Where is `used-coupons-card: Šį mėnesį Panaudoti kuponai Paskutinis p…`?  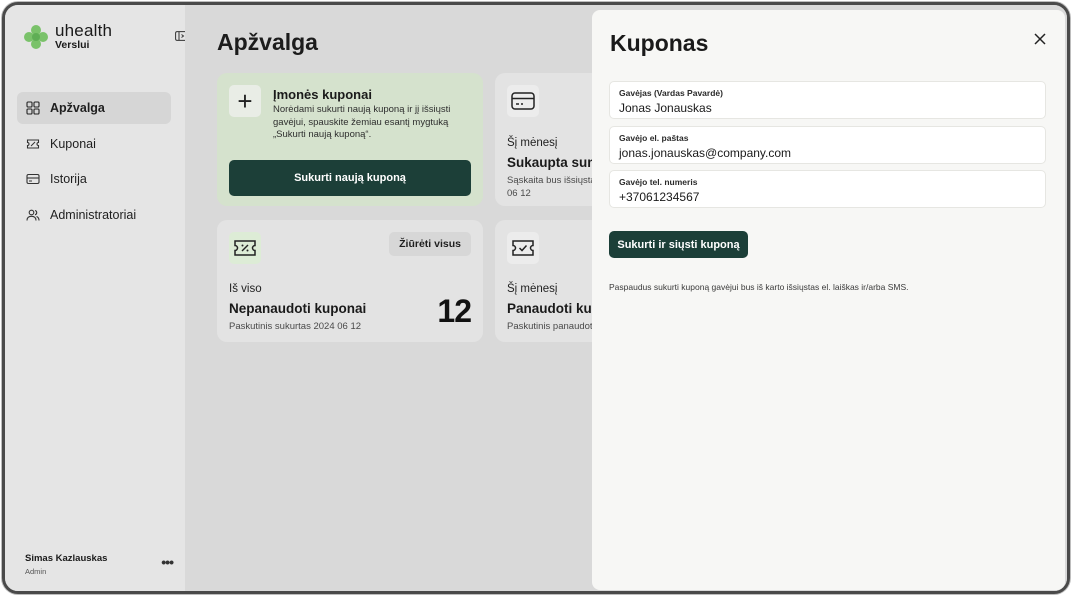 used-coupons-card: Šį mėnesį Panaudoti kuponai Paskutinis p… is located at coordinates (550, 281).